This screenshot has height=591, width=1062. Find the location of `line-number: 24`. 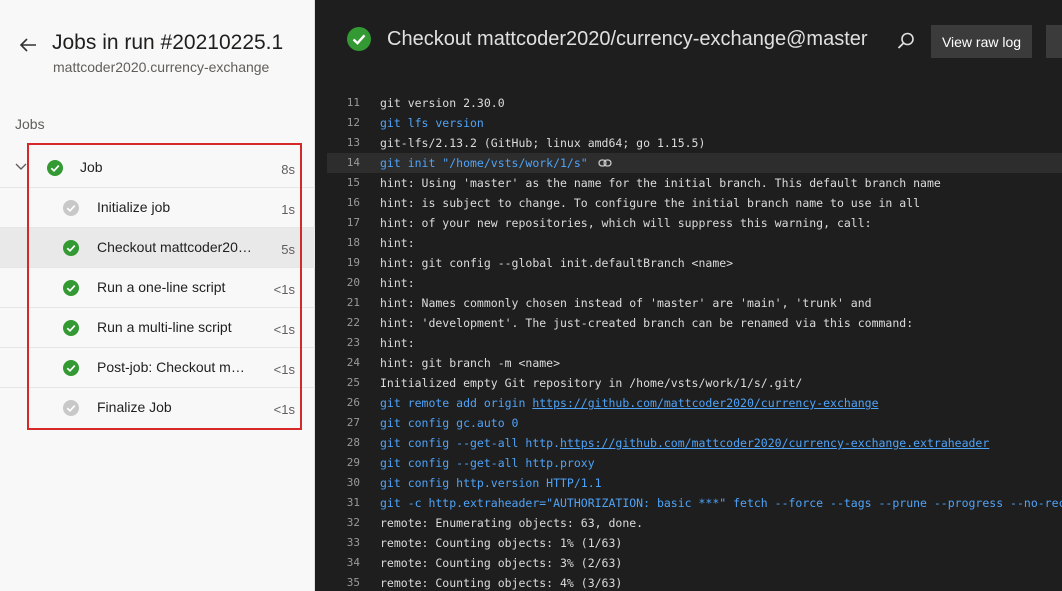

line-number: 24 is located at coordinates (353, 362).